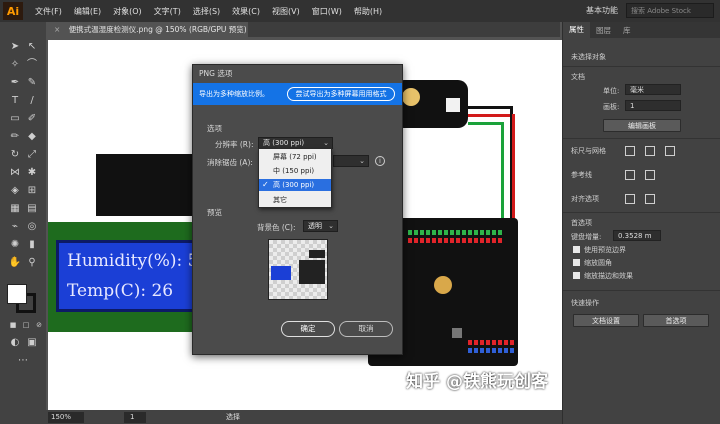 This screenshot has width=720, height=424. Describe the element at coordinates (312, 272) in the screenshot. I see `thumb-board` at that location.